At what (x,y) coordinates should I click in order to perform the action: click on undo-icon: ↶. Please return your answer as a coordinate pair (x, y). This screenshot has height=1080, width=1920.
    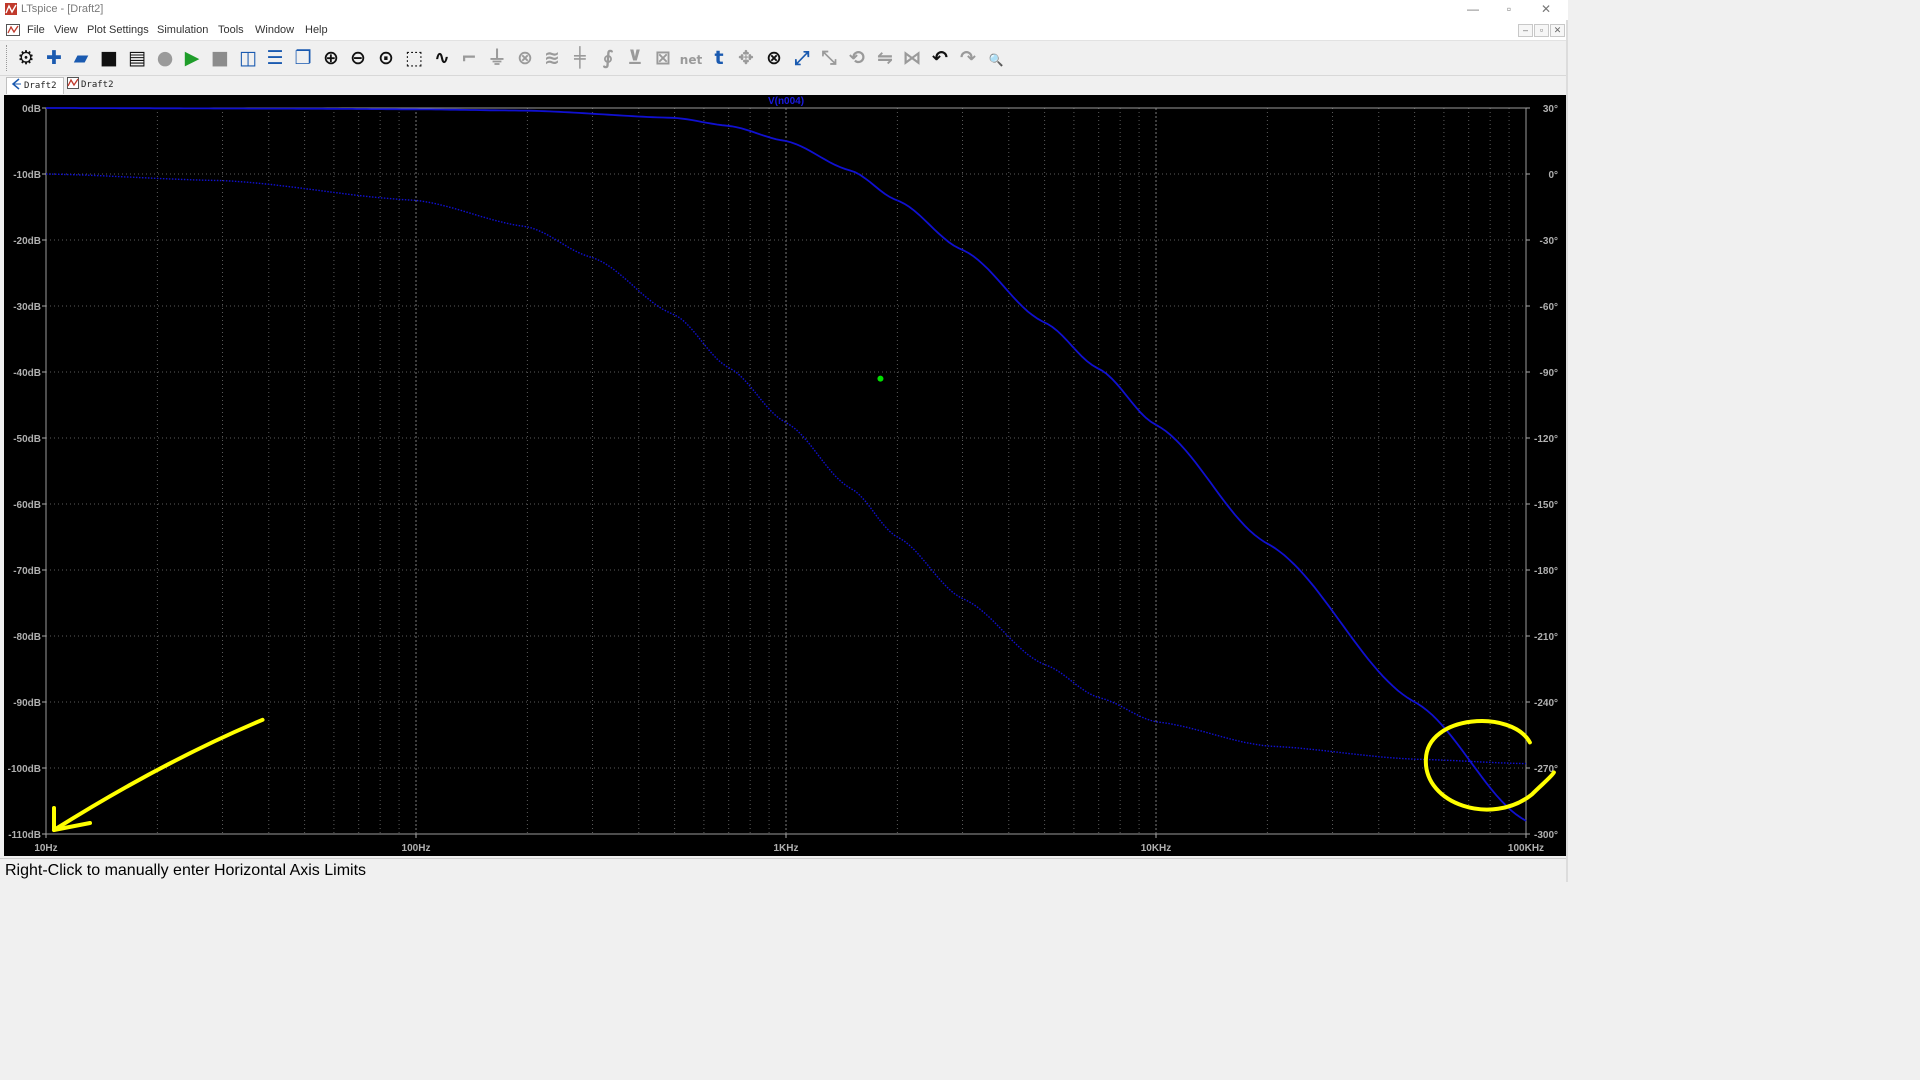
    Looking at the image, I should click on (940, 58).